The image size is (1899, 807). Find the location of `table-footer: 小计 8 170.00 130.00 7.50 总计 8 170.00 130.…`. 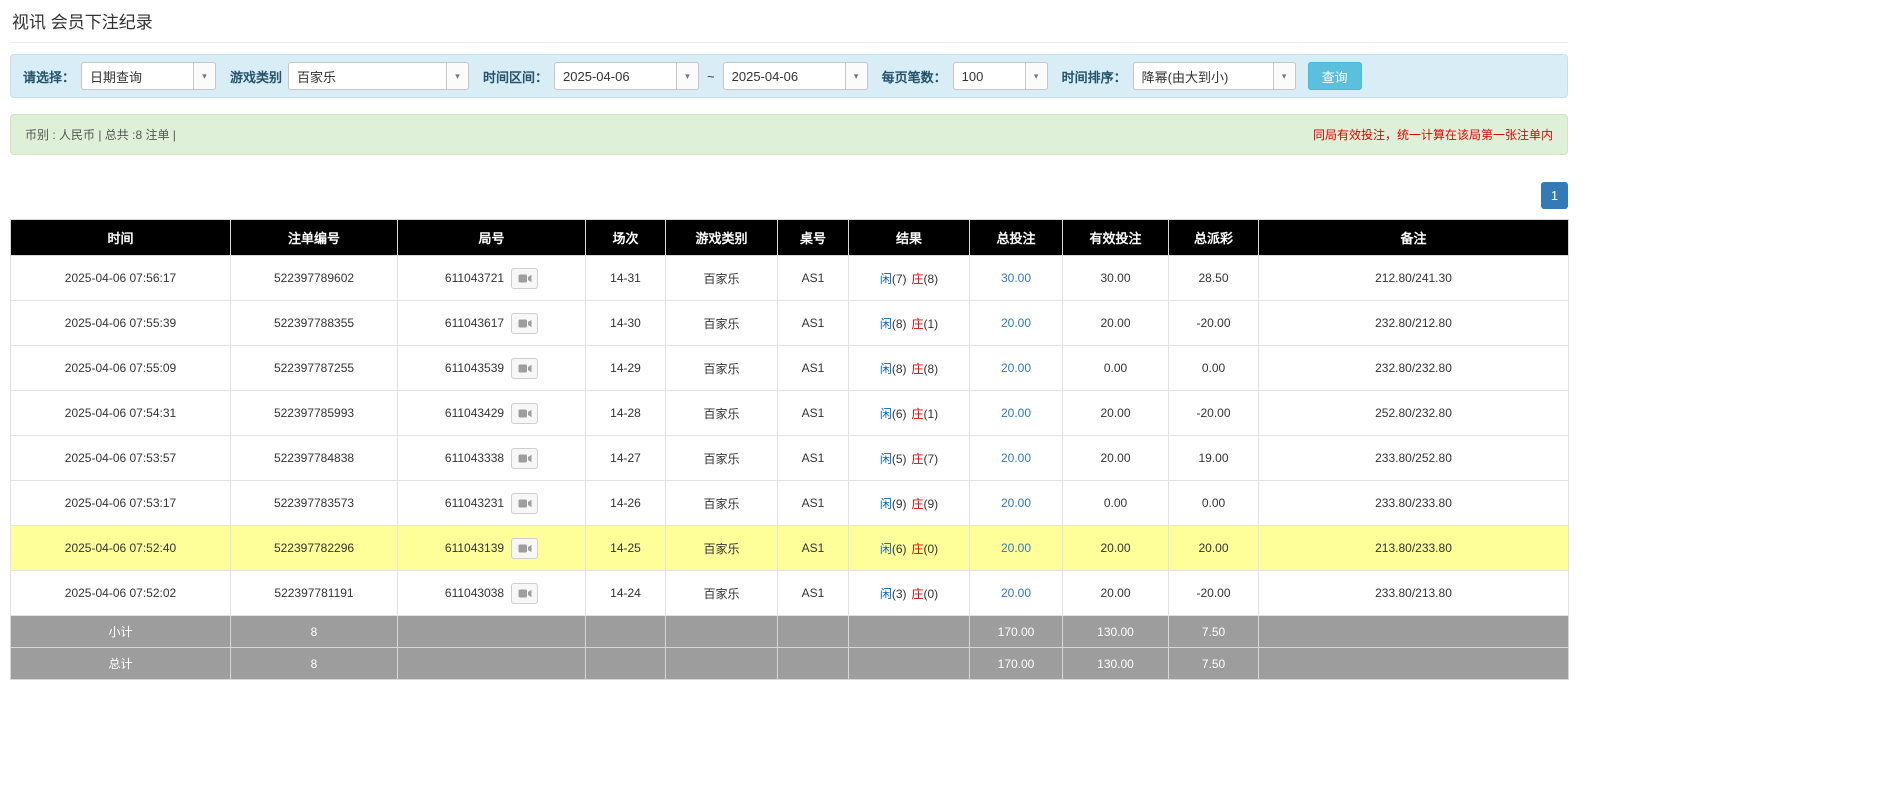

table-footer: 小计 8 170.00 130.00 7.50 总计 8 170.00 130.… is located at coordinates (789, 647).